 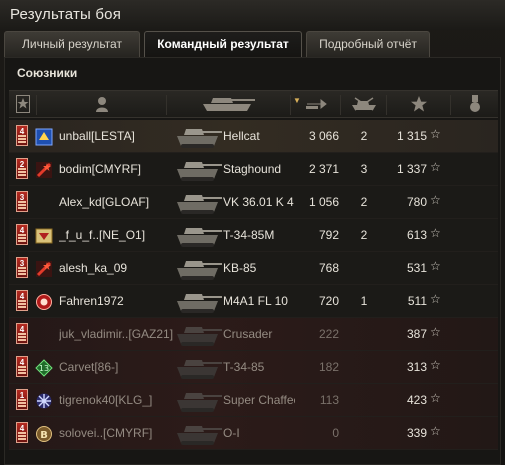 I want to click on player-name: tigrenok40[KLG_], so click(x=118, y=400).